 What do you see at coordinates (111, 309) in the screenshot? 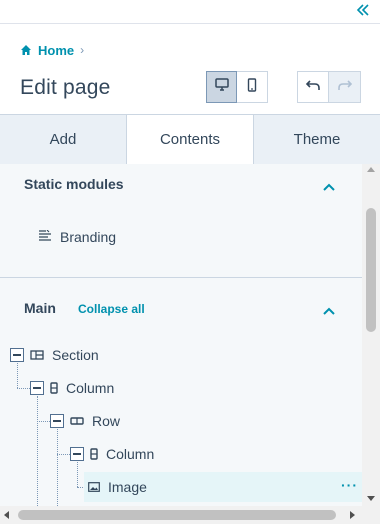
I see `collapse-all-link: Collapse all` at bounding box center [111, 309].